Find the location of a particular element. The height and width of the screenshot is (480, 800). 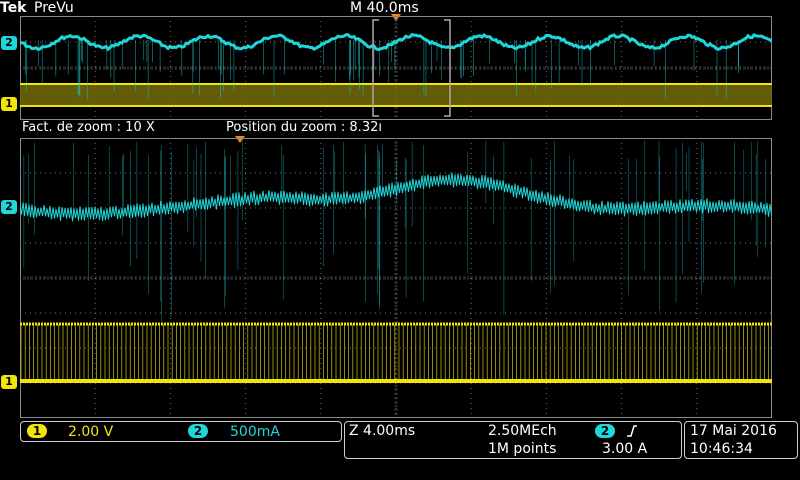

acquisition-mode: PreVu is located at coordinates (54, 8).